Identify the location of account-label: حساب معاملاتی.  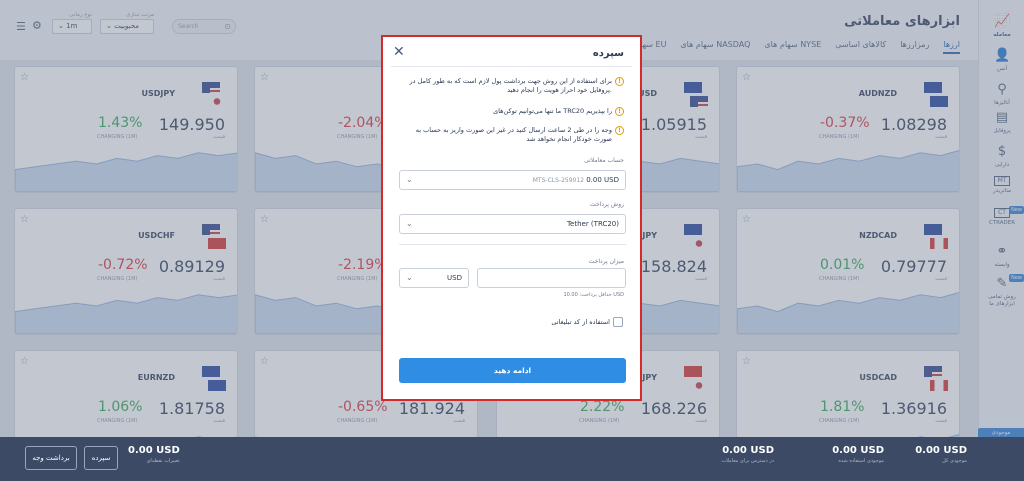
(604, 160).